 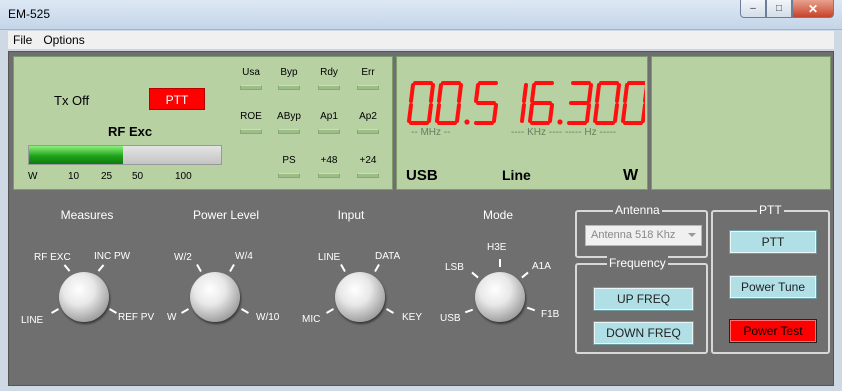 I want to click on close-button: ✕, so click(x=813, y=9).